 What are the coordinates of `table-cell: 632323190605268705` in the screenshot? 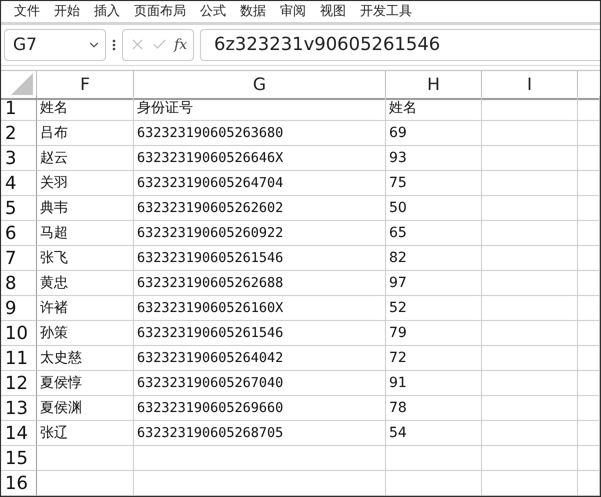 It's located at (260, 433).